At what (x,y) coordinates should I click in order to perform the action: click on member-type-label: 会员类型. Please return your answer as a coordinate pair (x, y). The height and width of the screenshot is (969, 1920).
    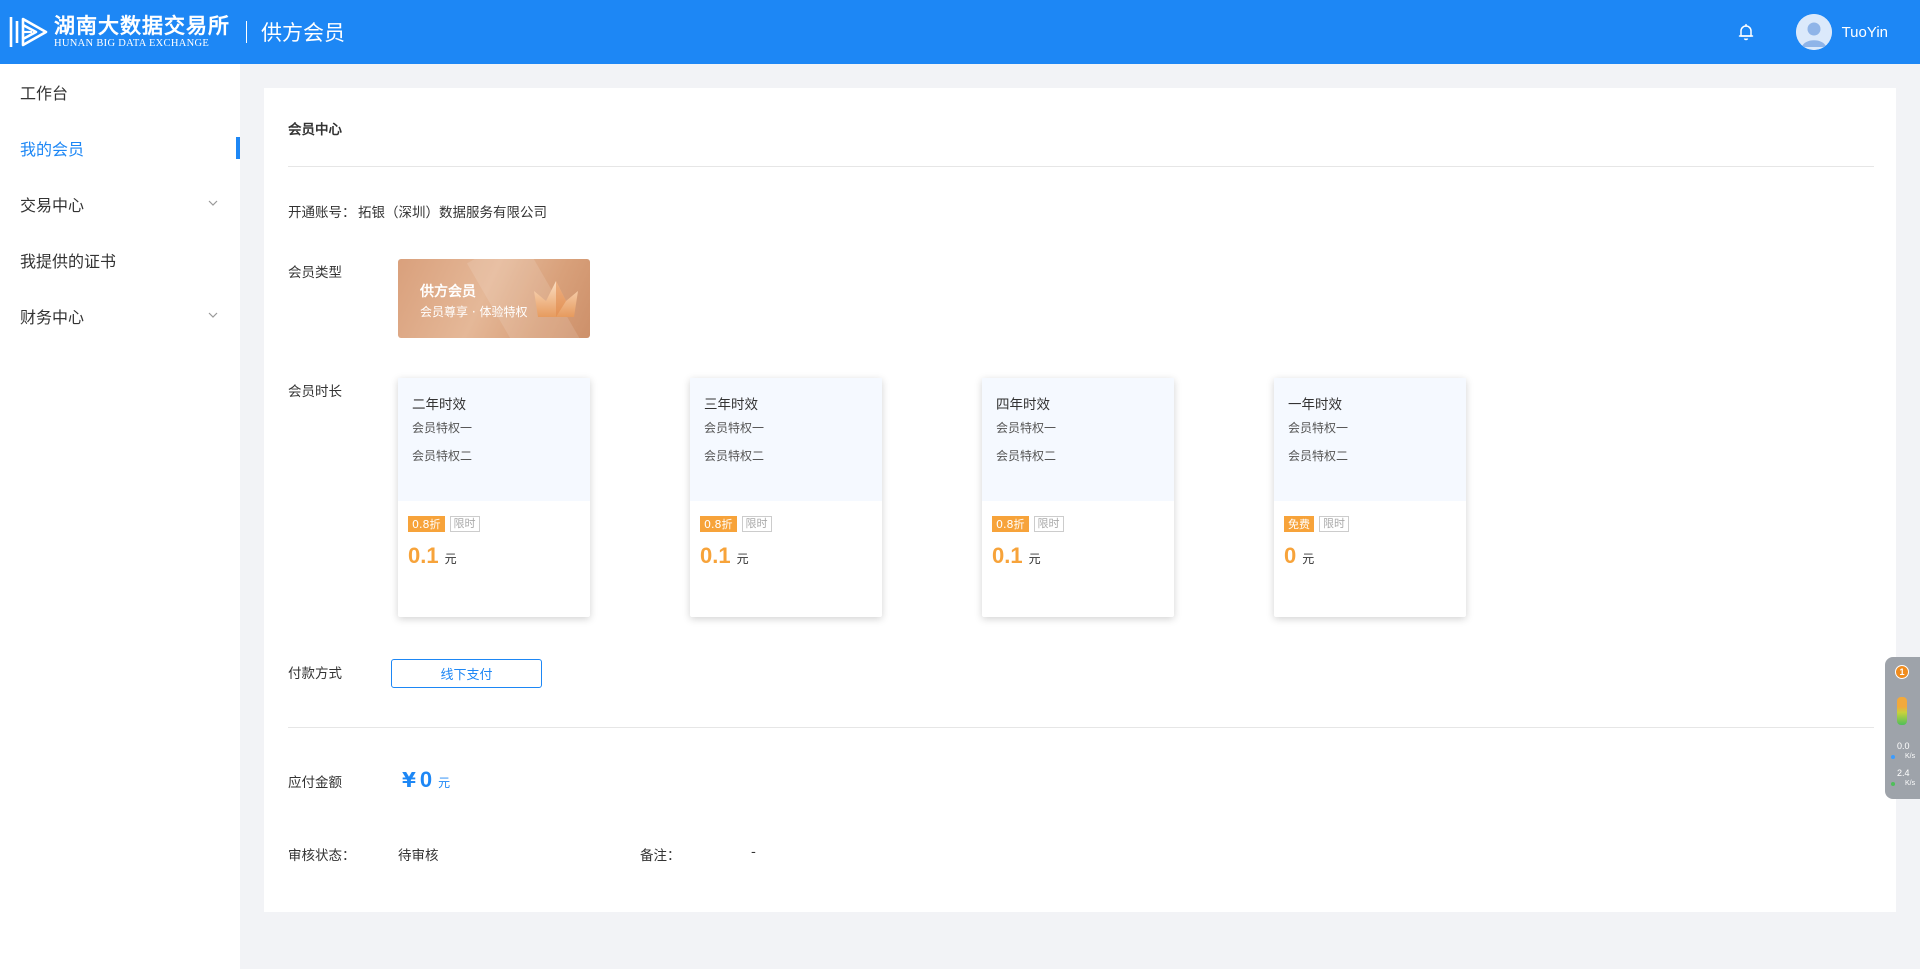
    Looking at the image, I should click on (315, 273).